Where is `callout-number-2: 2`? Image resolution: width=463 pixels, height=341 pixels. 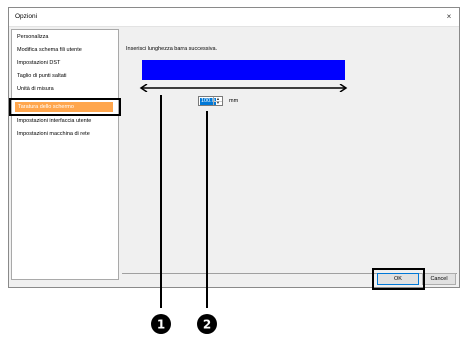 callout-number-2: 2 is located at coordinates (207, 325).